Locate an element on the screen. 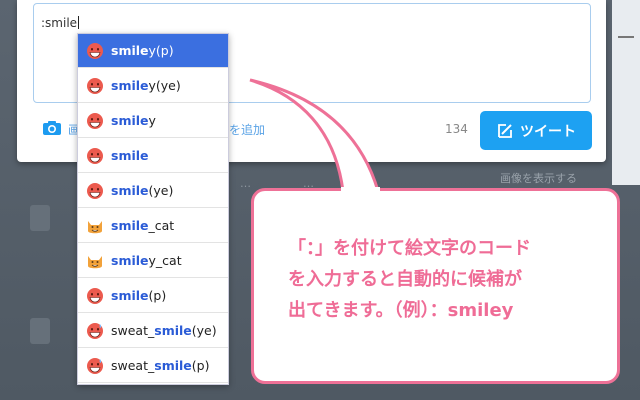 This screenshot has width=640, height=400. emoji-suggestion-label: smiley(ye) is located at coordinates (146, 85).